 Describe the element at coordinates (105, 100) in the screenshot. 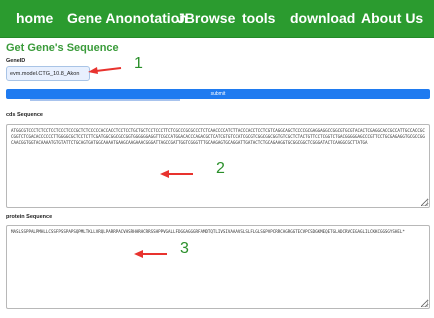

I see `button-shadow` at that location.